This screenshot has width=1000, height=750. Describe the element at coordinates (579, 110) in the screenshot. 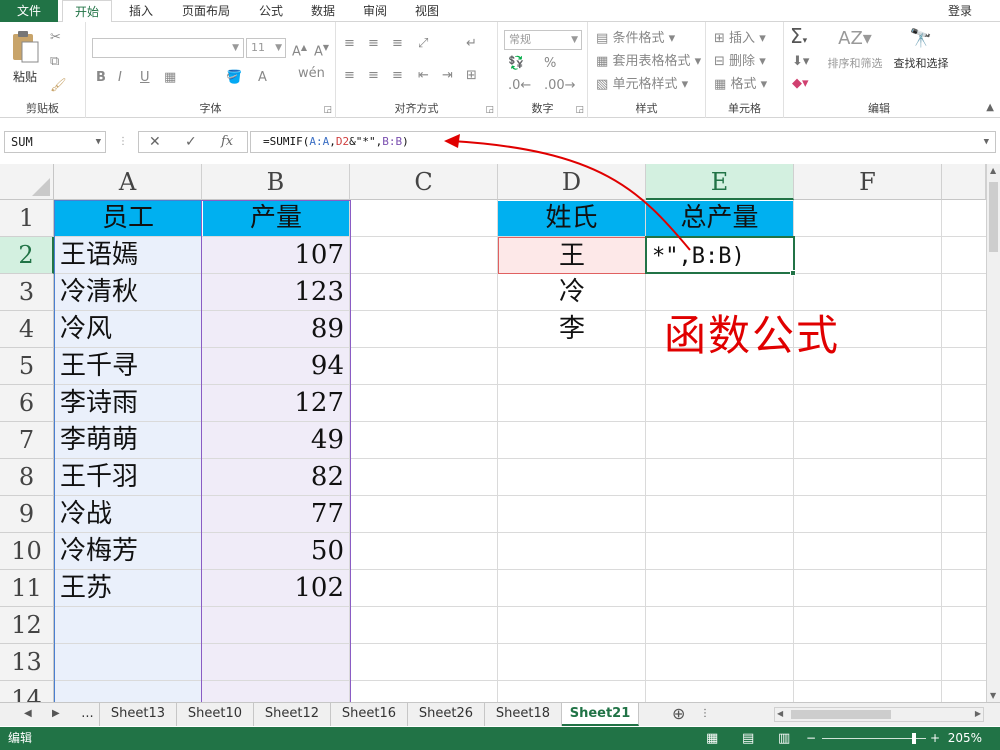

I see `number-dialog-launcher-icon: ◲` at that location.